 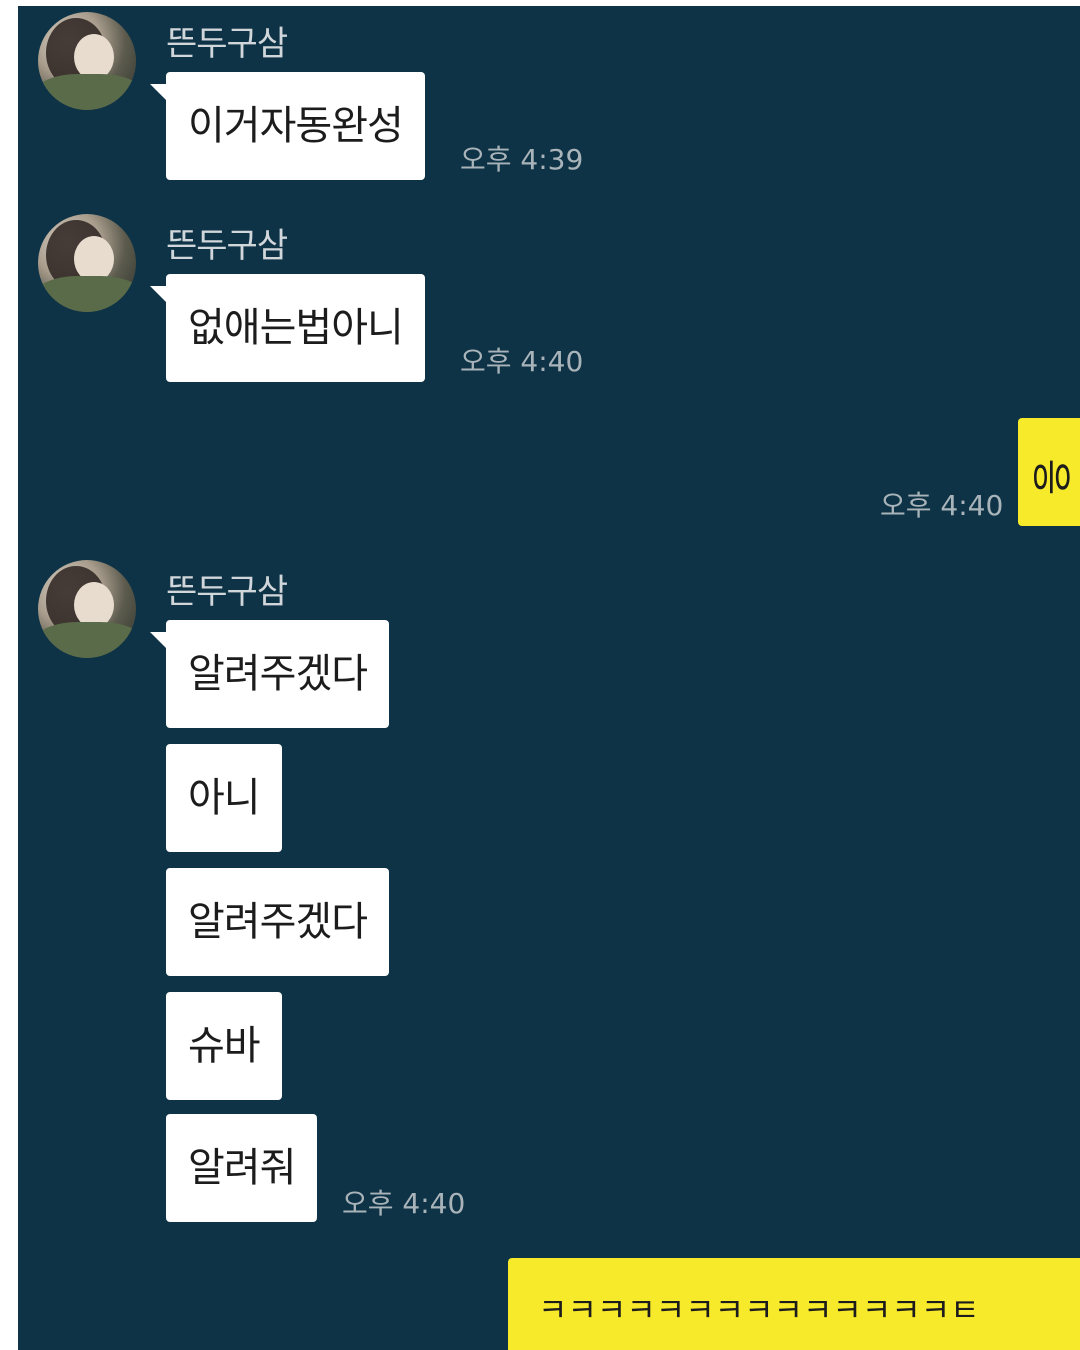 What do you see at coordinates (224, 1046) in the screenshot?
I see `message-bubble: 슈바` at bounding box center [224, 1046].